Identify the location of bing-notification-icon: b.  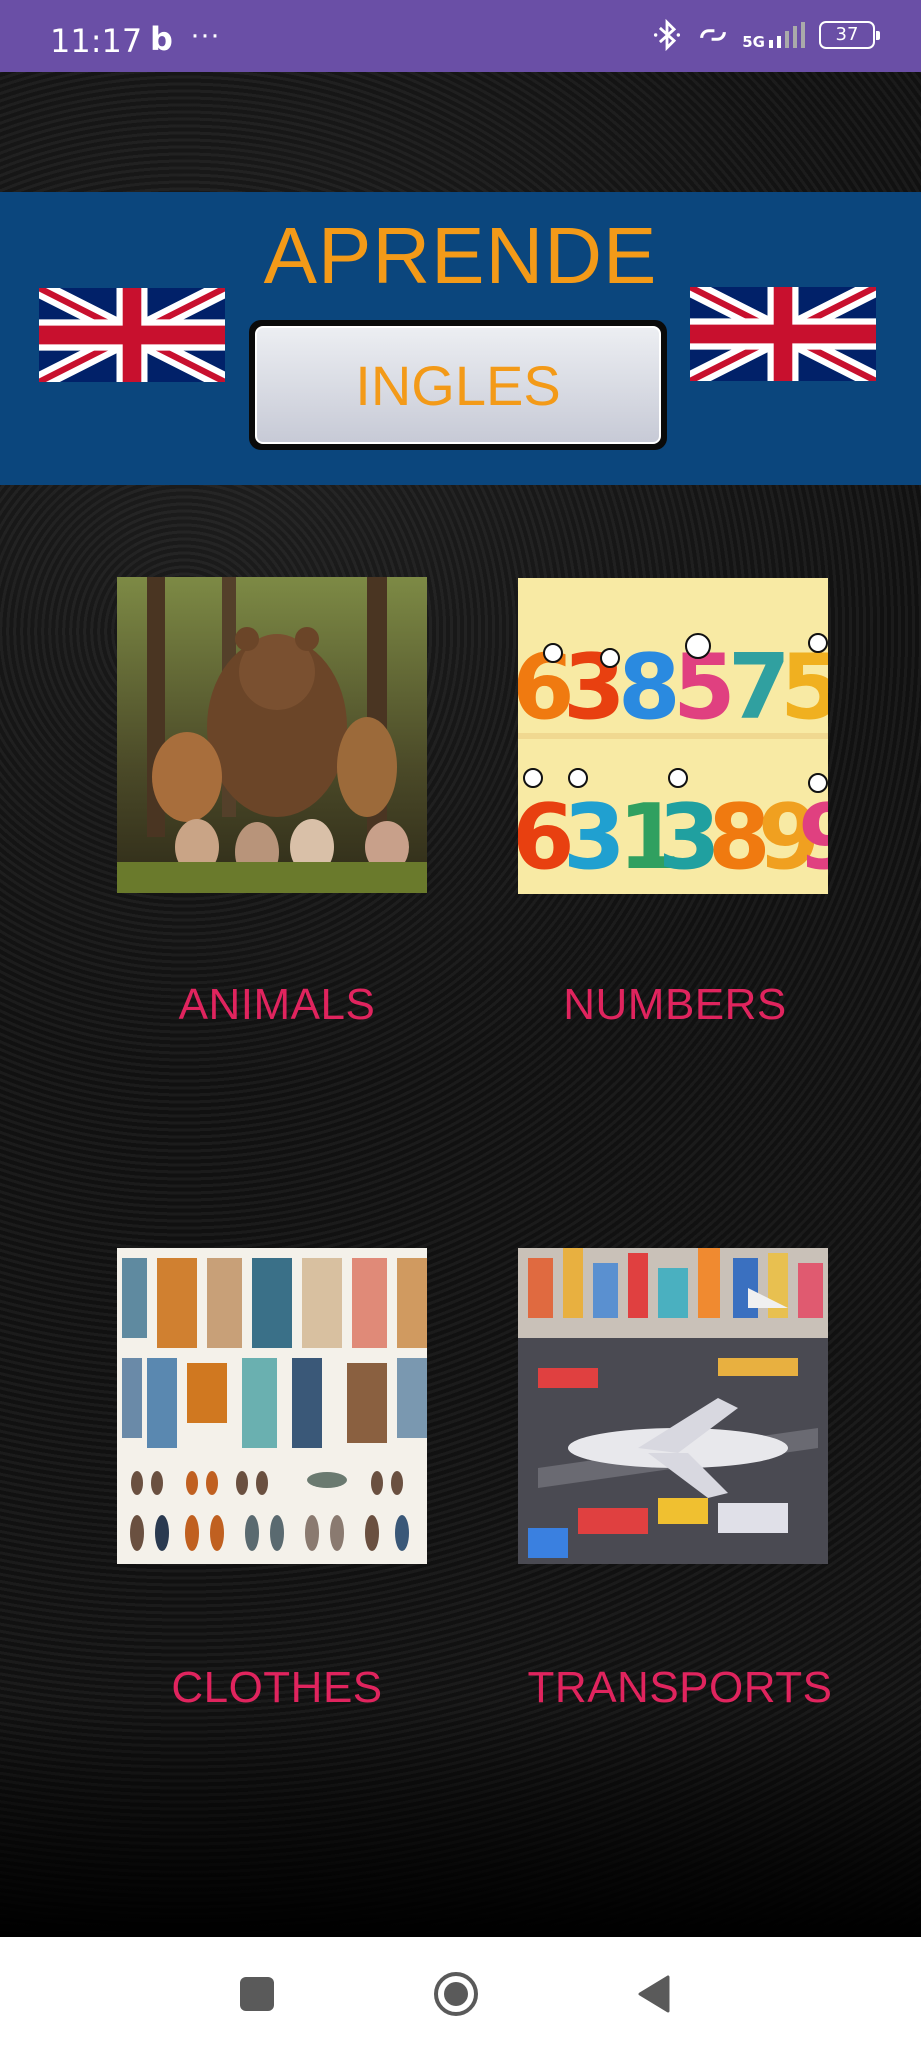
(161, 39).